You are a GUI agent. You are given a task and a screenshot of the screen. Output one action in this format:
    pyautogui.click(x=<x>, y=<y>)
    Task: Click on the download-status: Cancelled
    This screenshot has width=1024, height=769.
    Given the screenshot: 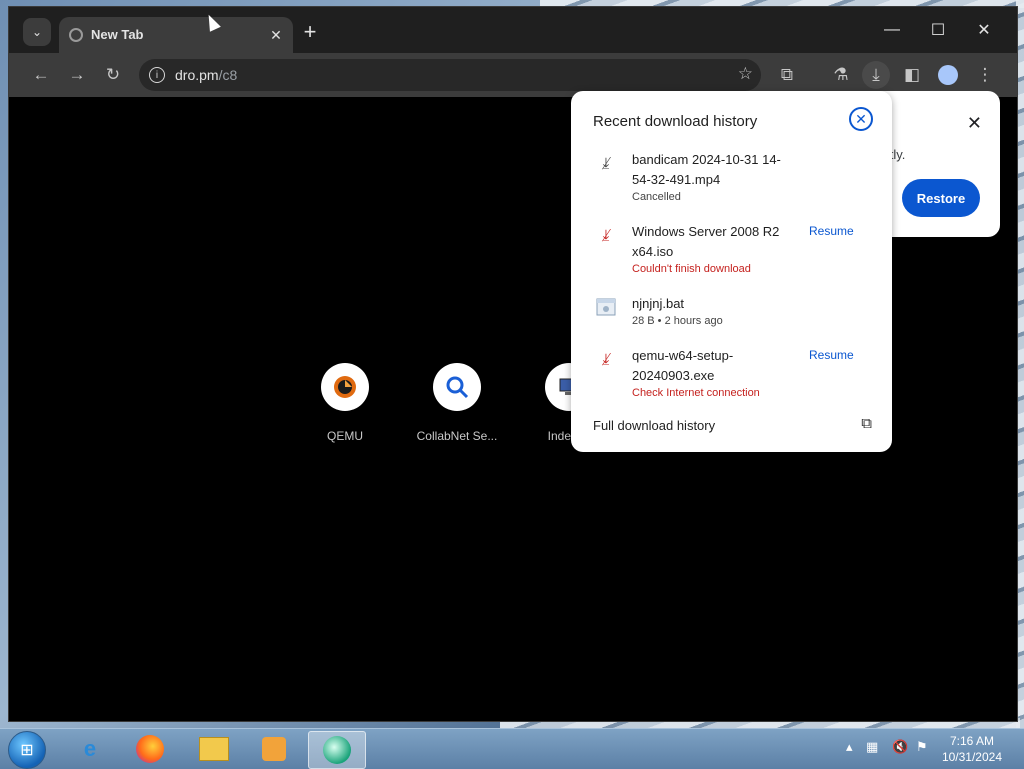 What is the action you would take?
    pyautogui.click(x=656, y=197)
    